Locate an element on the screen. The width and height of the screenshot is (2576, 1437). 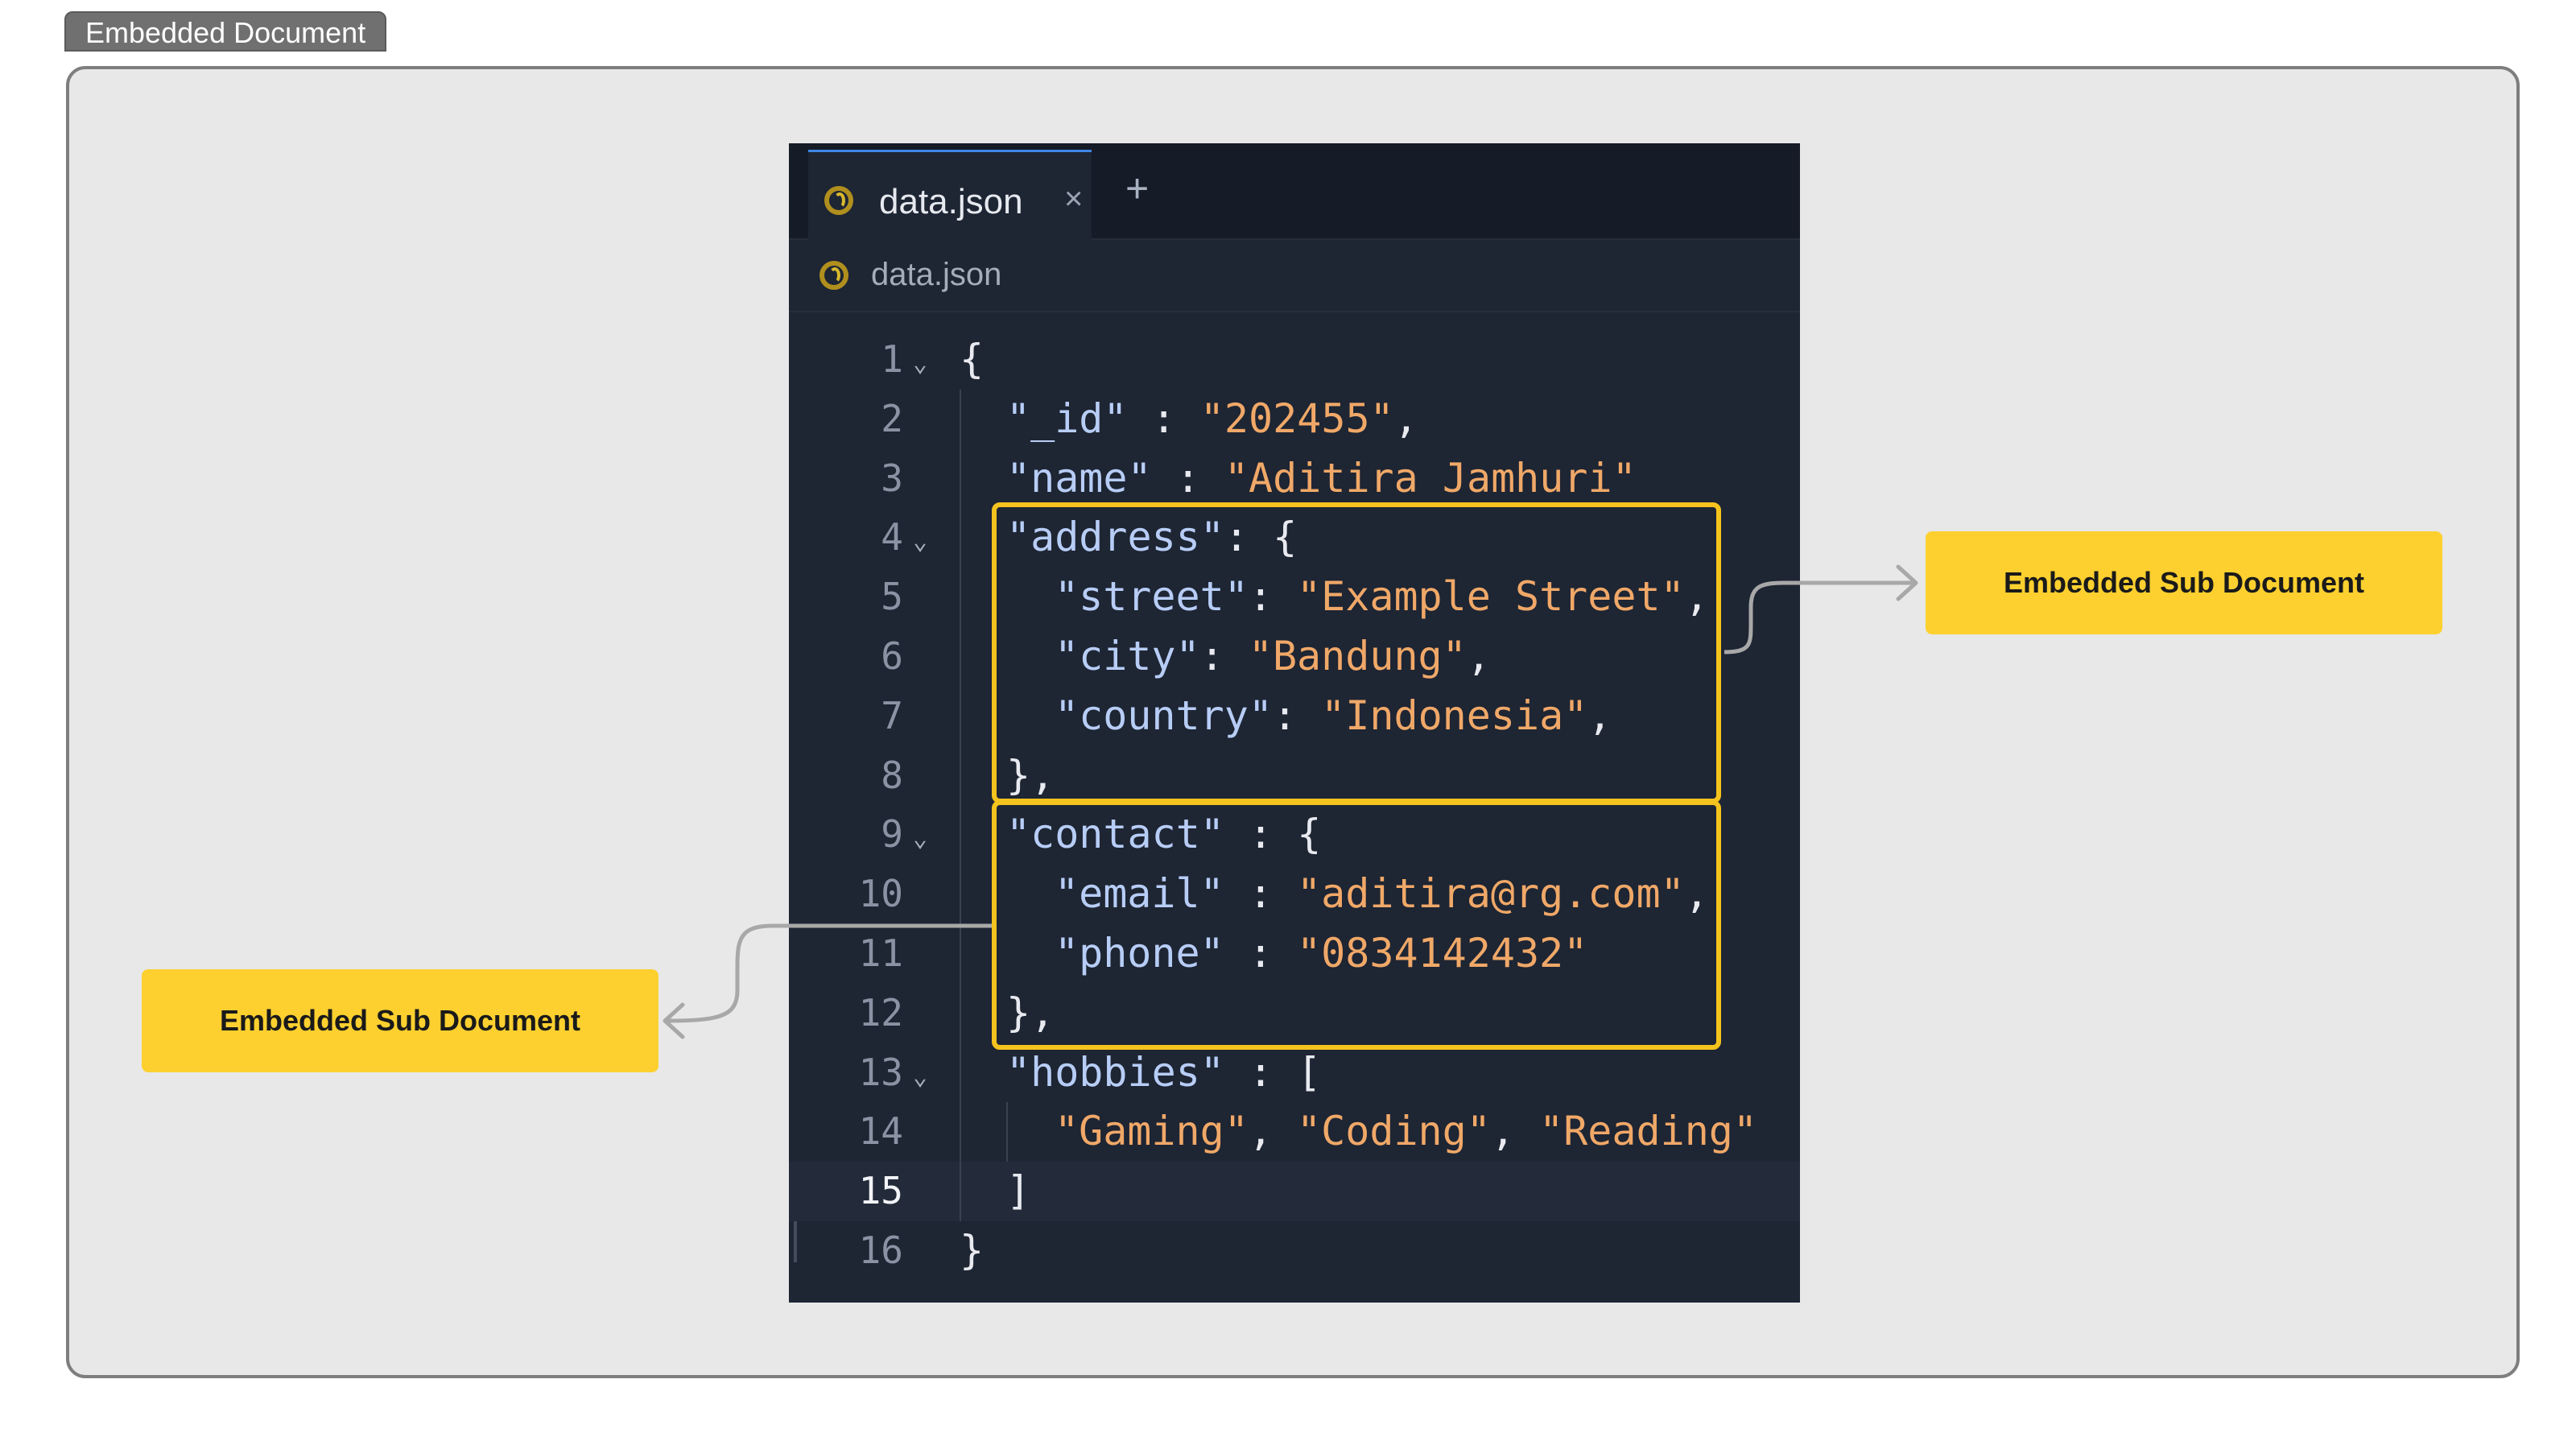
callout-embedded-sub-document-right: Embedded Sub Document is located at coordinates (2184, 583).